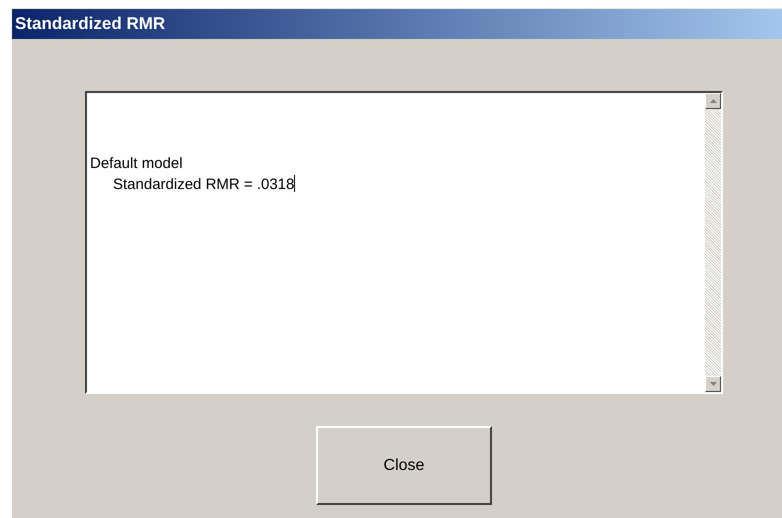 This screenshot has width=782, height=518. I want to click on close-dialog-button: Close, so click(404, 465).